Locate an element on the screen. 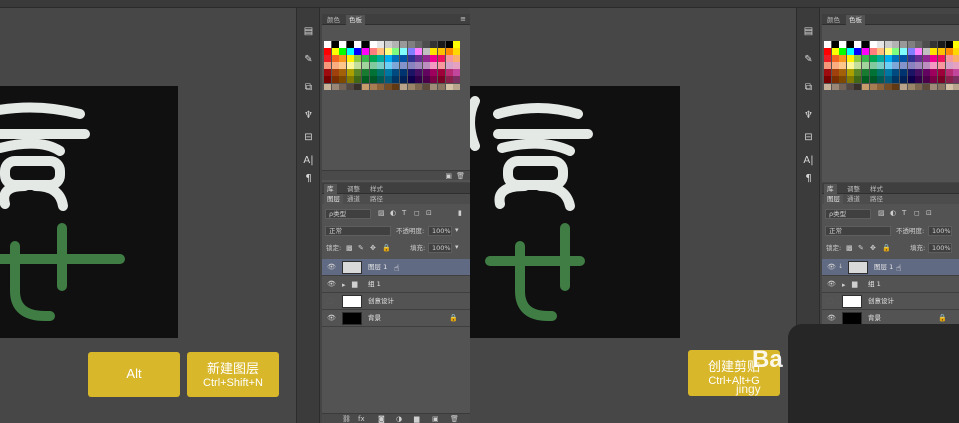 This screenshot has width=959, height=423. new-swatch-icon: ▣ is located at coordinates (448, 176).